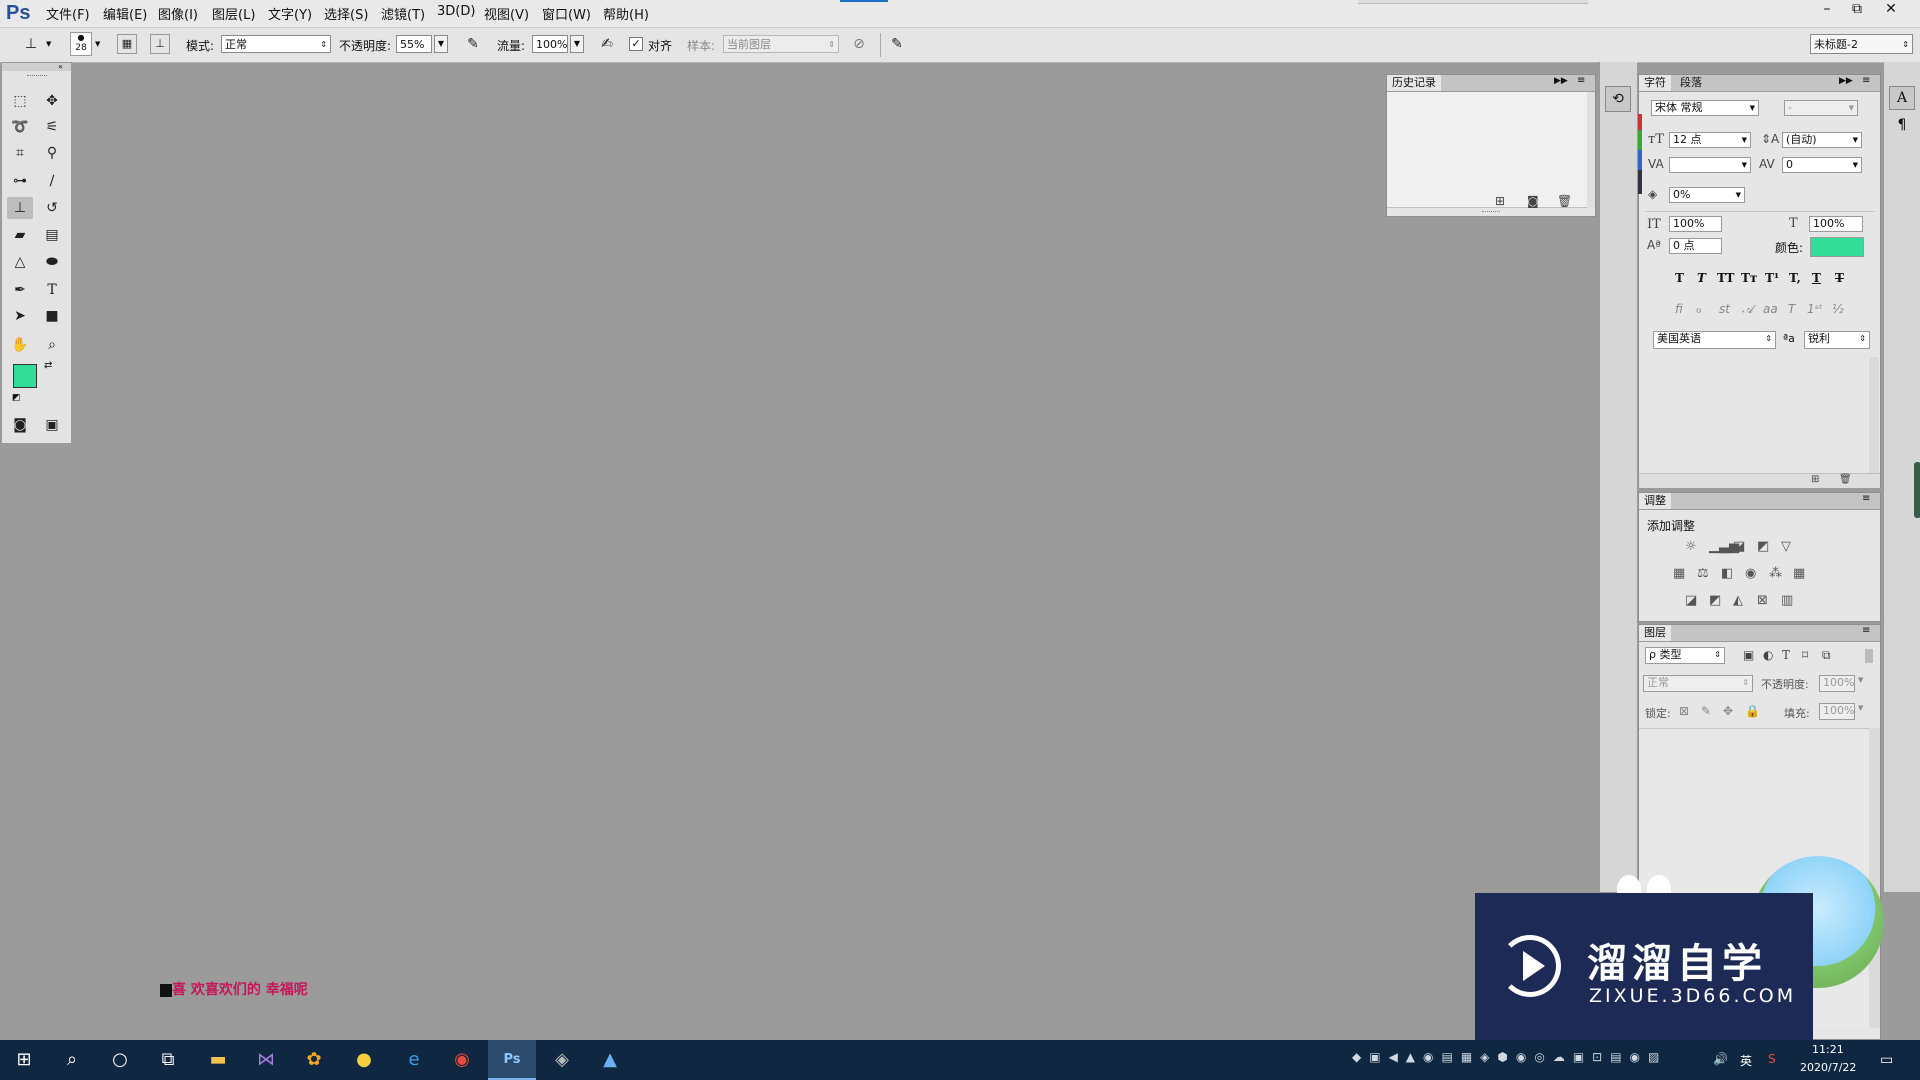  What do you see at coordinates (1679, 309) in the screenshot?
I see `ligatures-icon: ﬁ` at bounding box center [1679, 309].